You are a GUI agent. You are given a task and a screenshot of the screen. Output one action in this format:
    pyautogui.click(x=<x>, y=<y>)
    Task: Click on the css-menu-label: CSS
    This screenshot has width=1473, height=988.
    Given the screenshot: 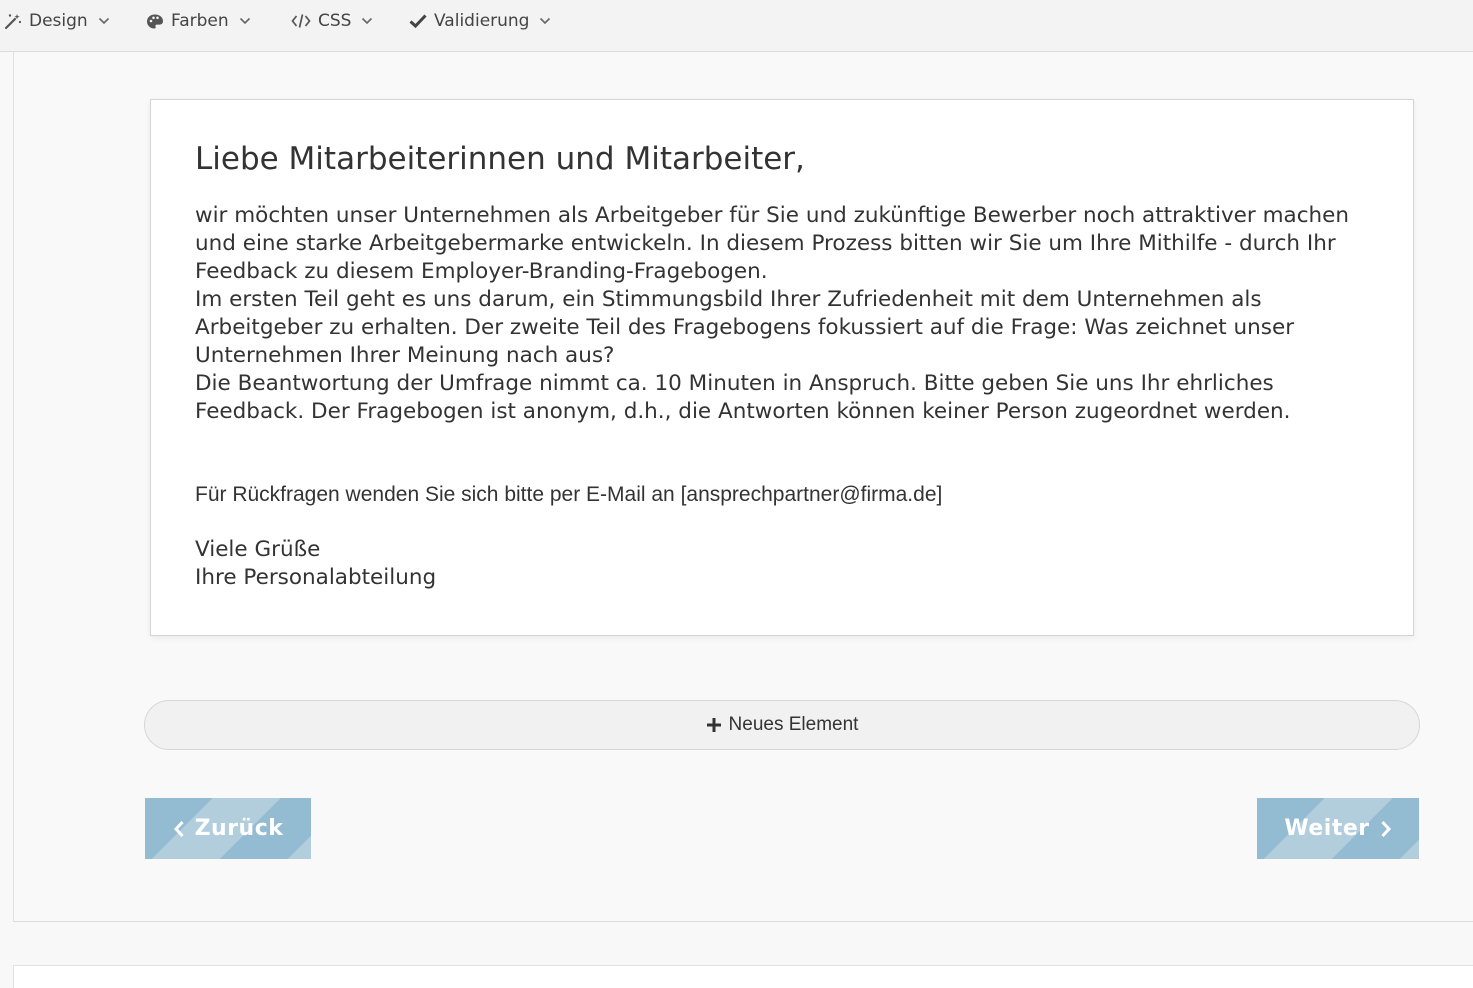 What is the action you would take?
    pyautogui.click(x=335, y=21)
    